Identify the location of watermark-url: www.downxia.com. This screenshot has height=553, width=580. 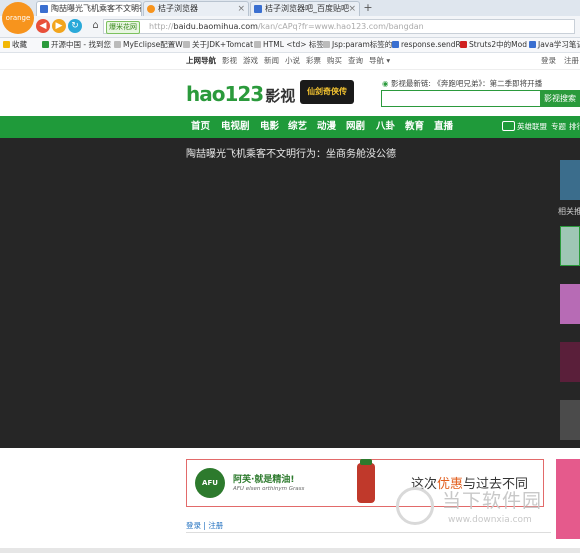
(490, 520).